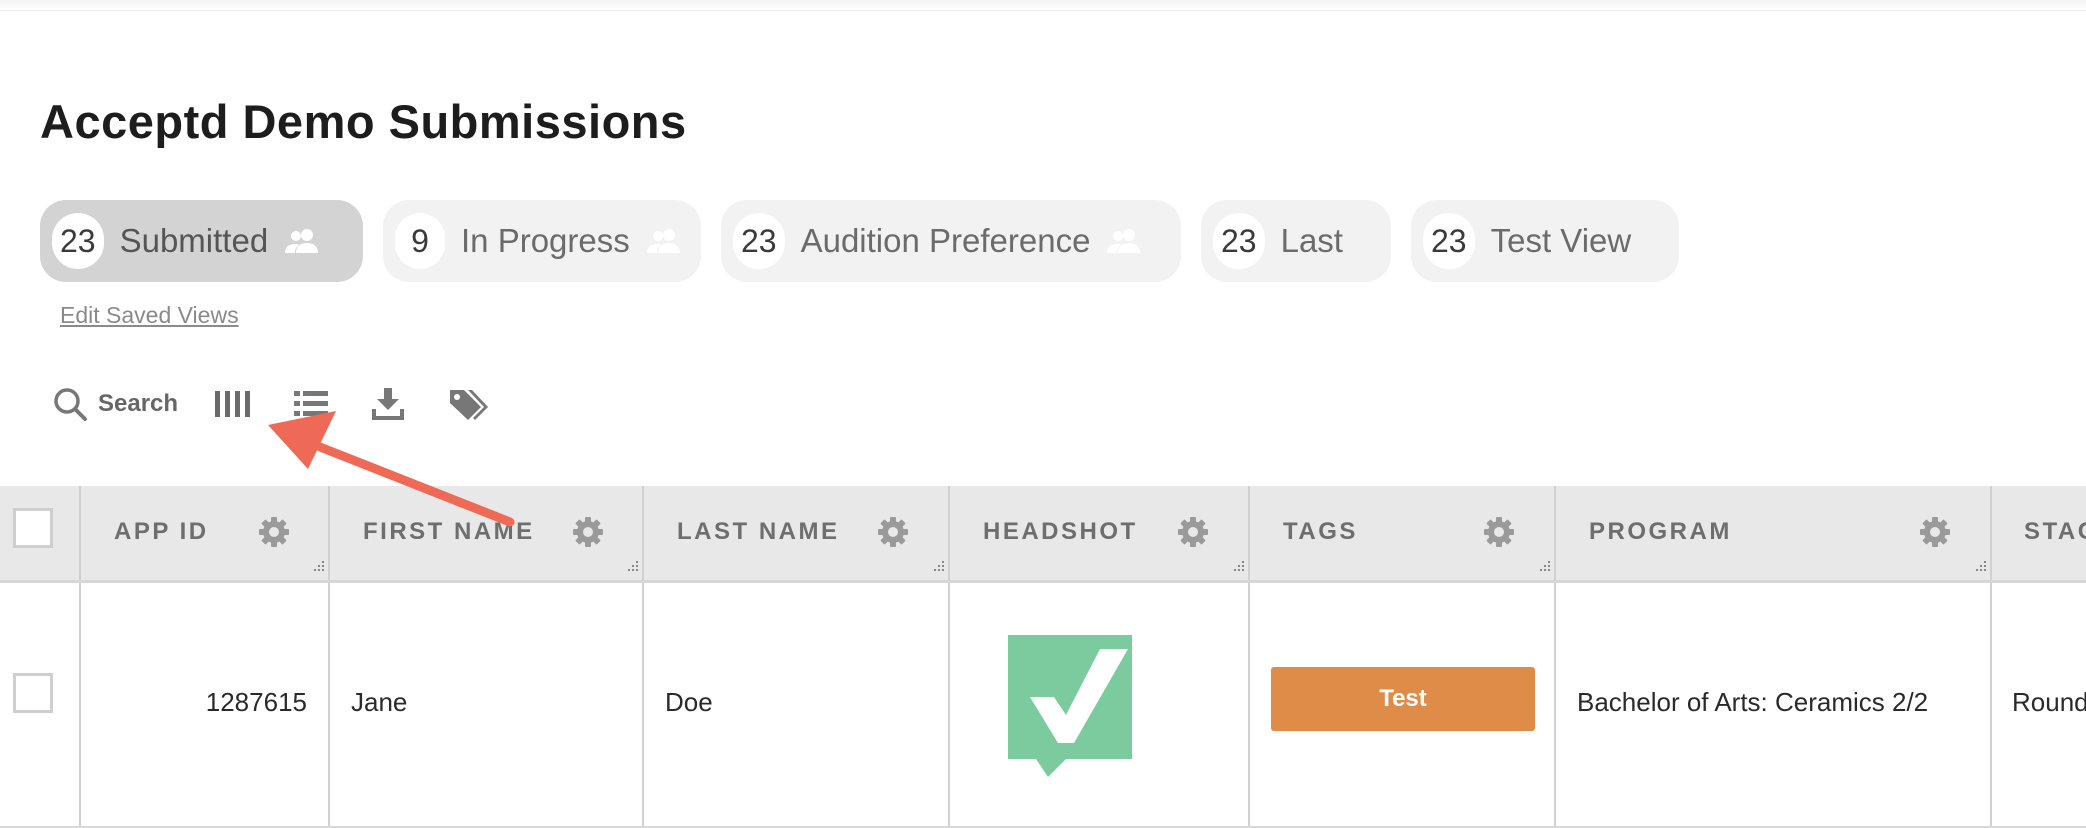 This screenshot has height=828, width=2086. I want to click on app-id-value: 1287615, so click(256, 702).